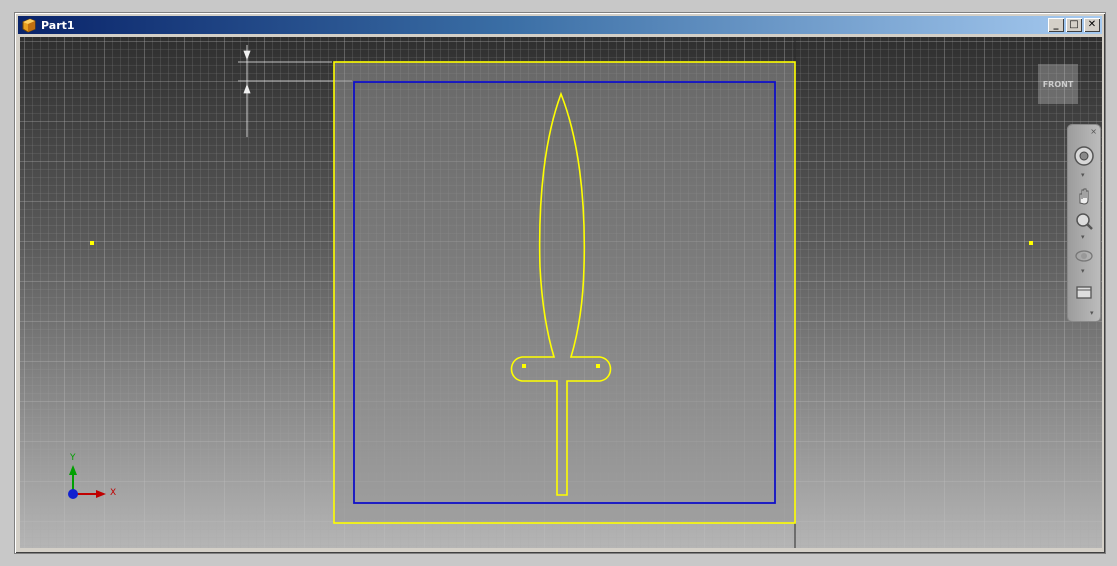  Describe the element at coordinates (1084, 196) in the screenshot. I see `pan-icon` at that location.